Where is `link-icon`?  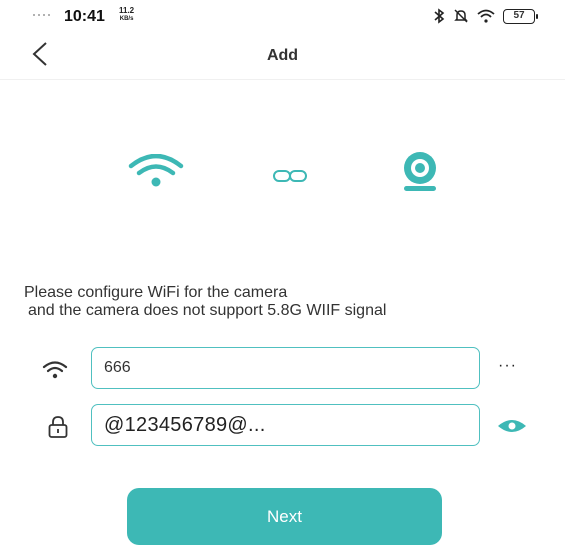
link-icon is located at coordinates (290, 176).